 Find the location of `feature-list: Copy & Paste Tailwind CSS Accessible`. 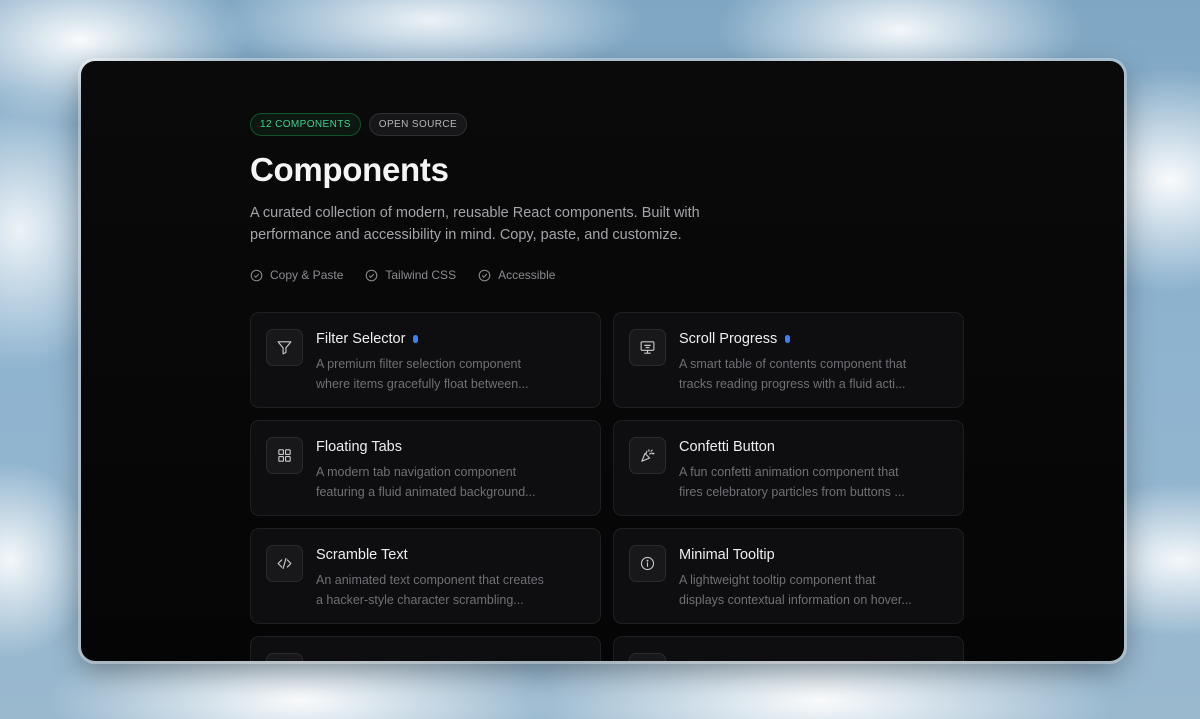

feature-list: Copy & Paste Tailwind CSS Accessible is located at coordinates (607, 275).